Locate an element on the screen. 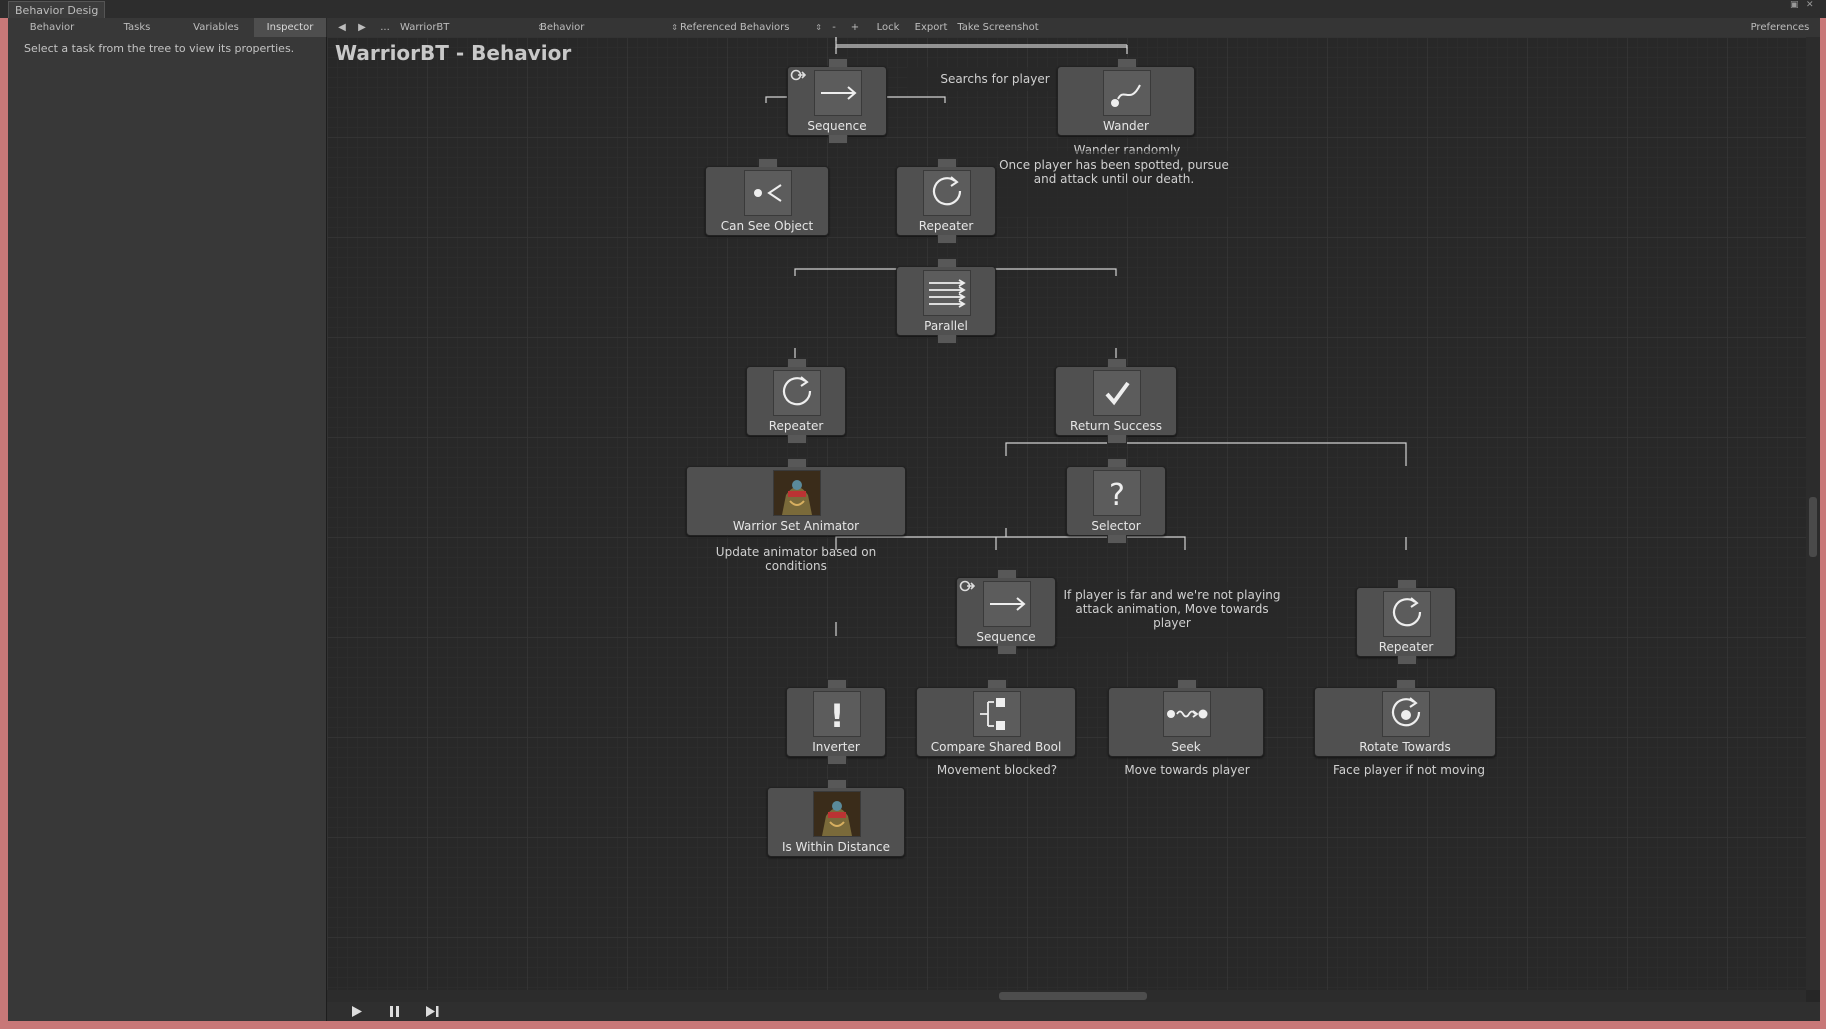 Image resolution: width=1826 pixels, height=1029 pixels. lock-button: Lock is located at coordinates (888, 27).